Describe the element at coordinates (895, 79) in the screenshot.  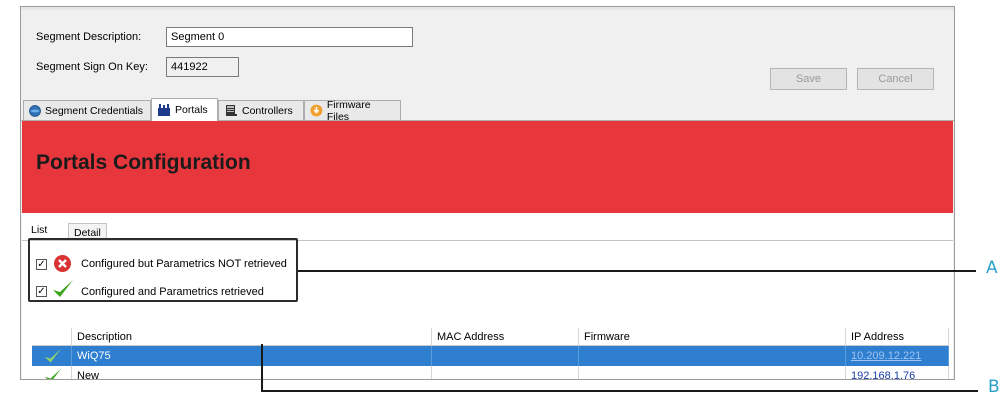
I see `cancel-button: Cancel` at that location.